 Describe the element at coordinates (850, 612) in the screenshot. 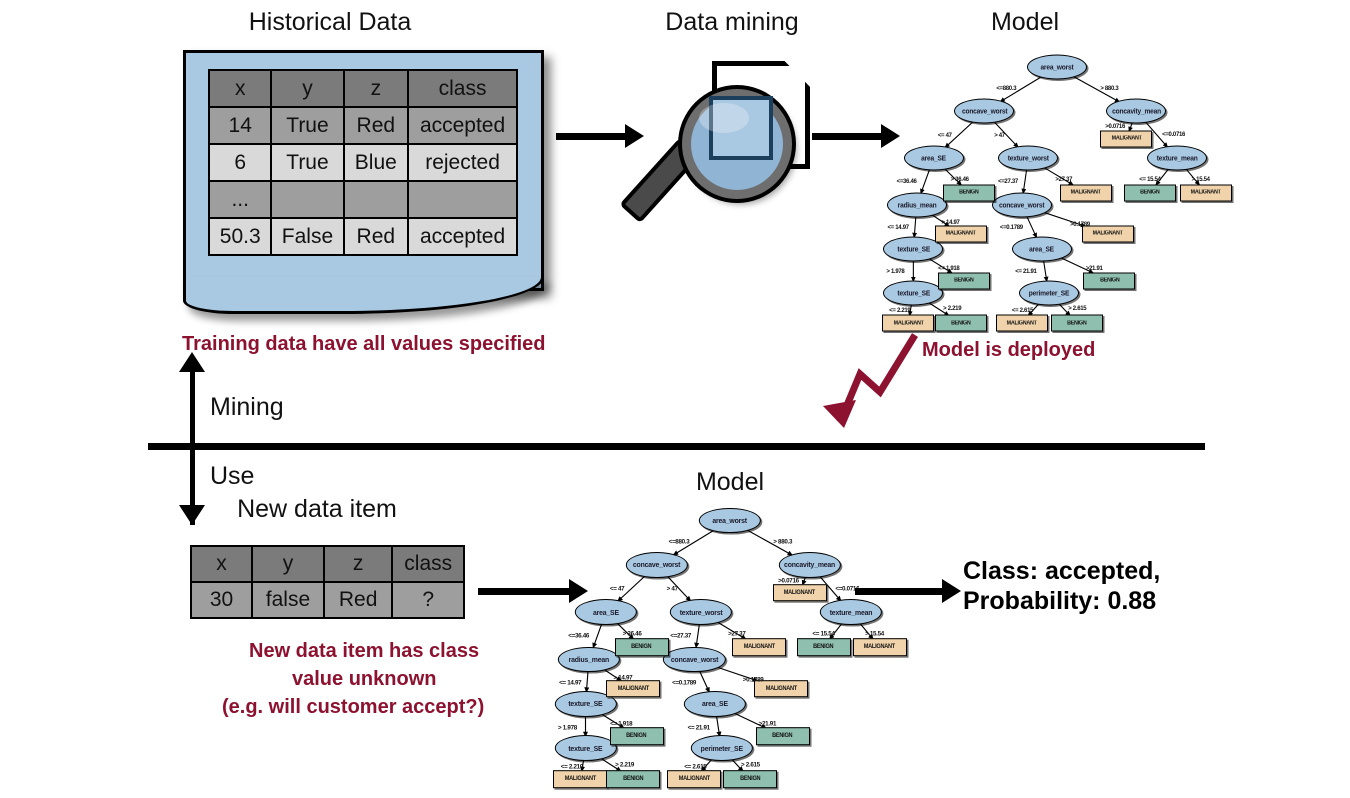

I see `tree-node: texture_mean` at that location.